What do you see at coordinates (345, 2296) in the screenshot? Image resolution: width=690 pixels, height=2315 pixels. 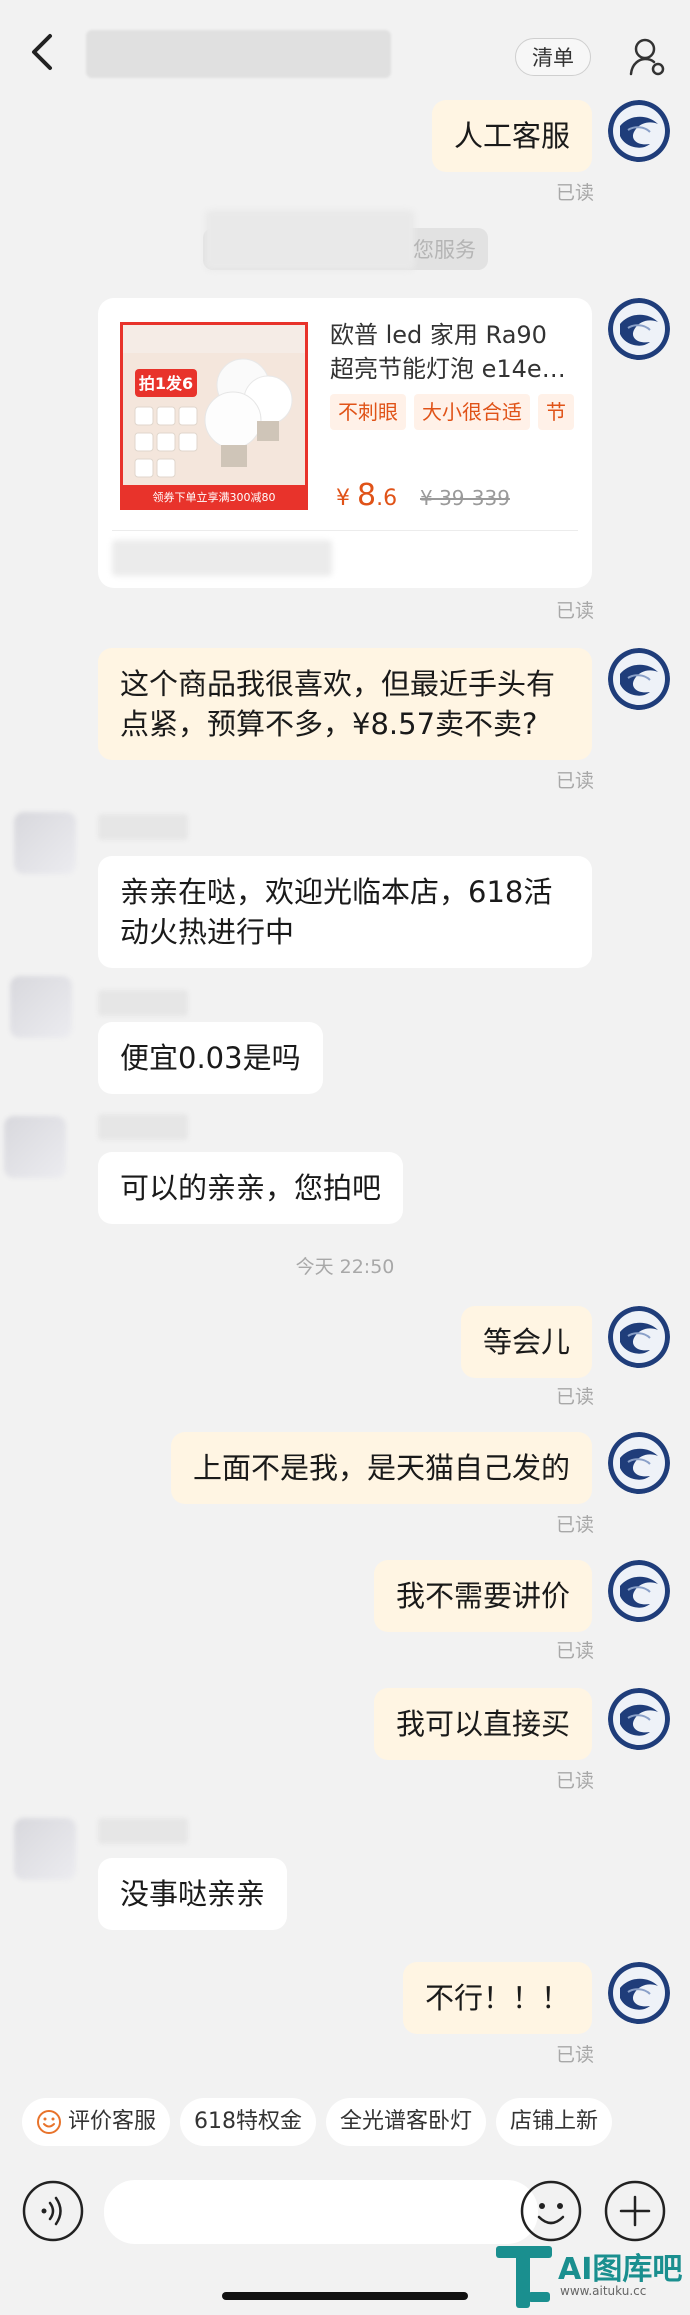 I see `home-indicator` at bounding box center [345, 2296].